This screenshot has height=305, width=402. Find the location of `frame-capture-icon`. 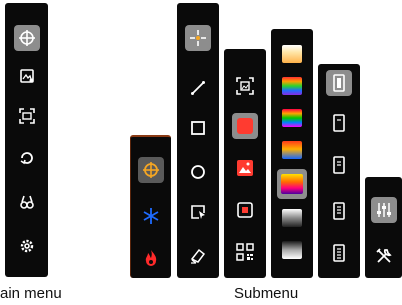

frame-capture-icon is located at coordinates (27, 116).